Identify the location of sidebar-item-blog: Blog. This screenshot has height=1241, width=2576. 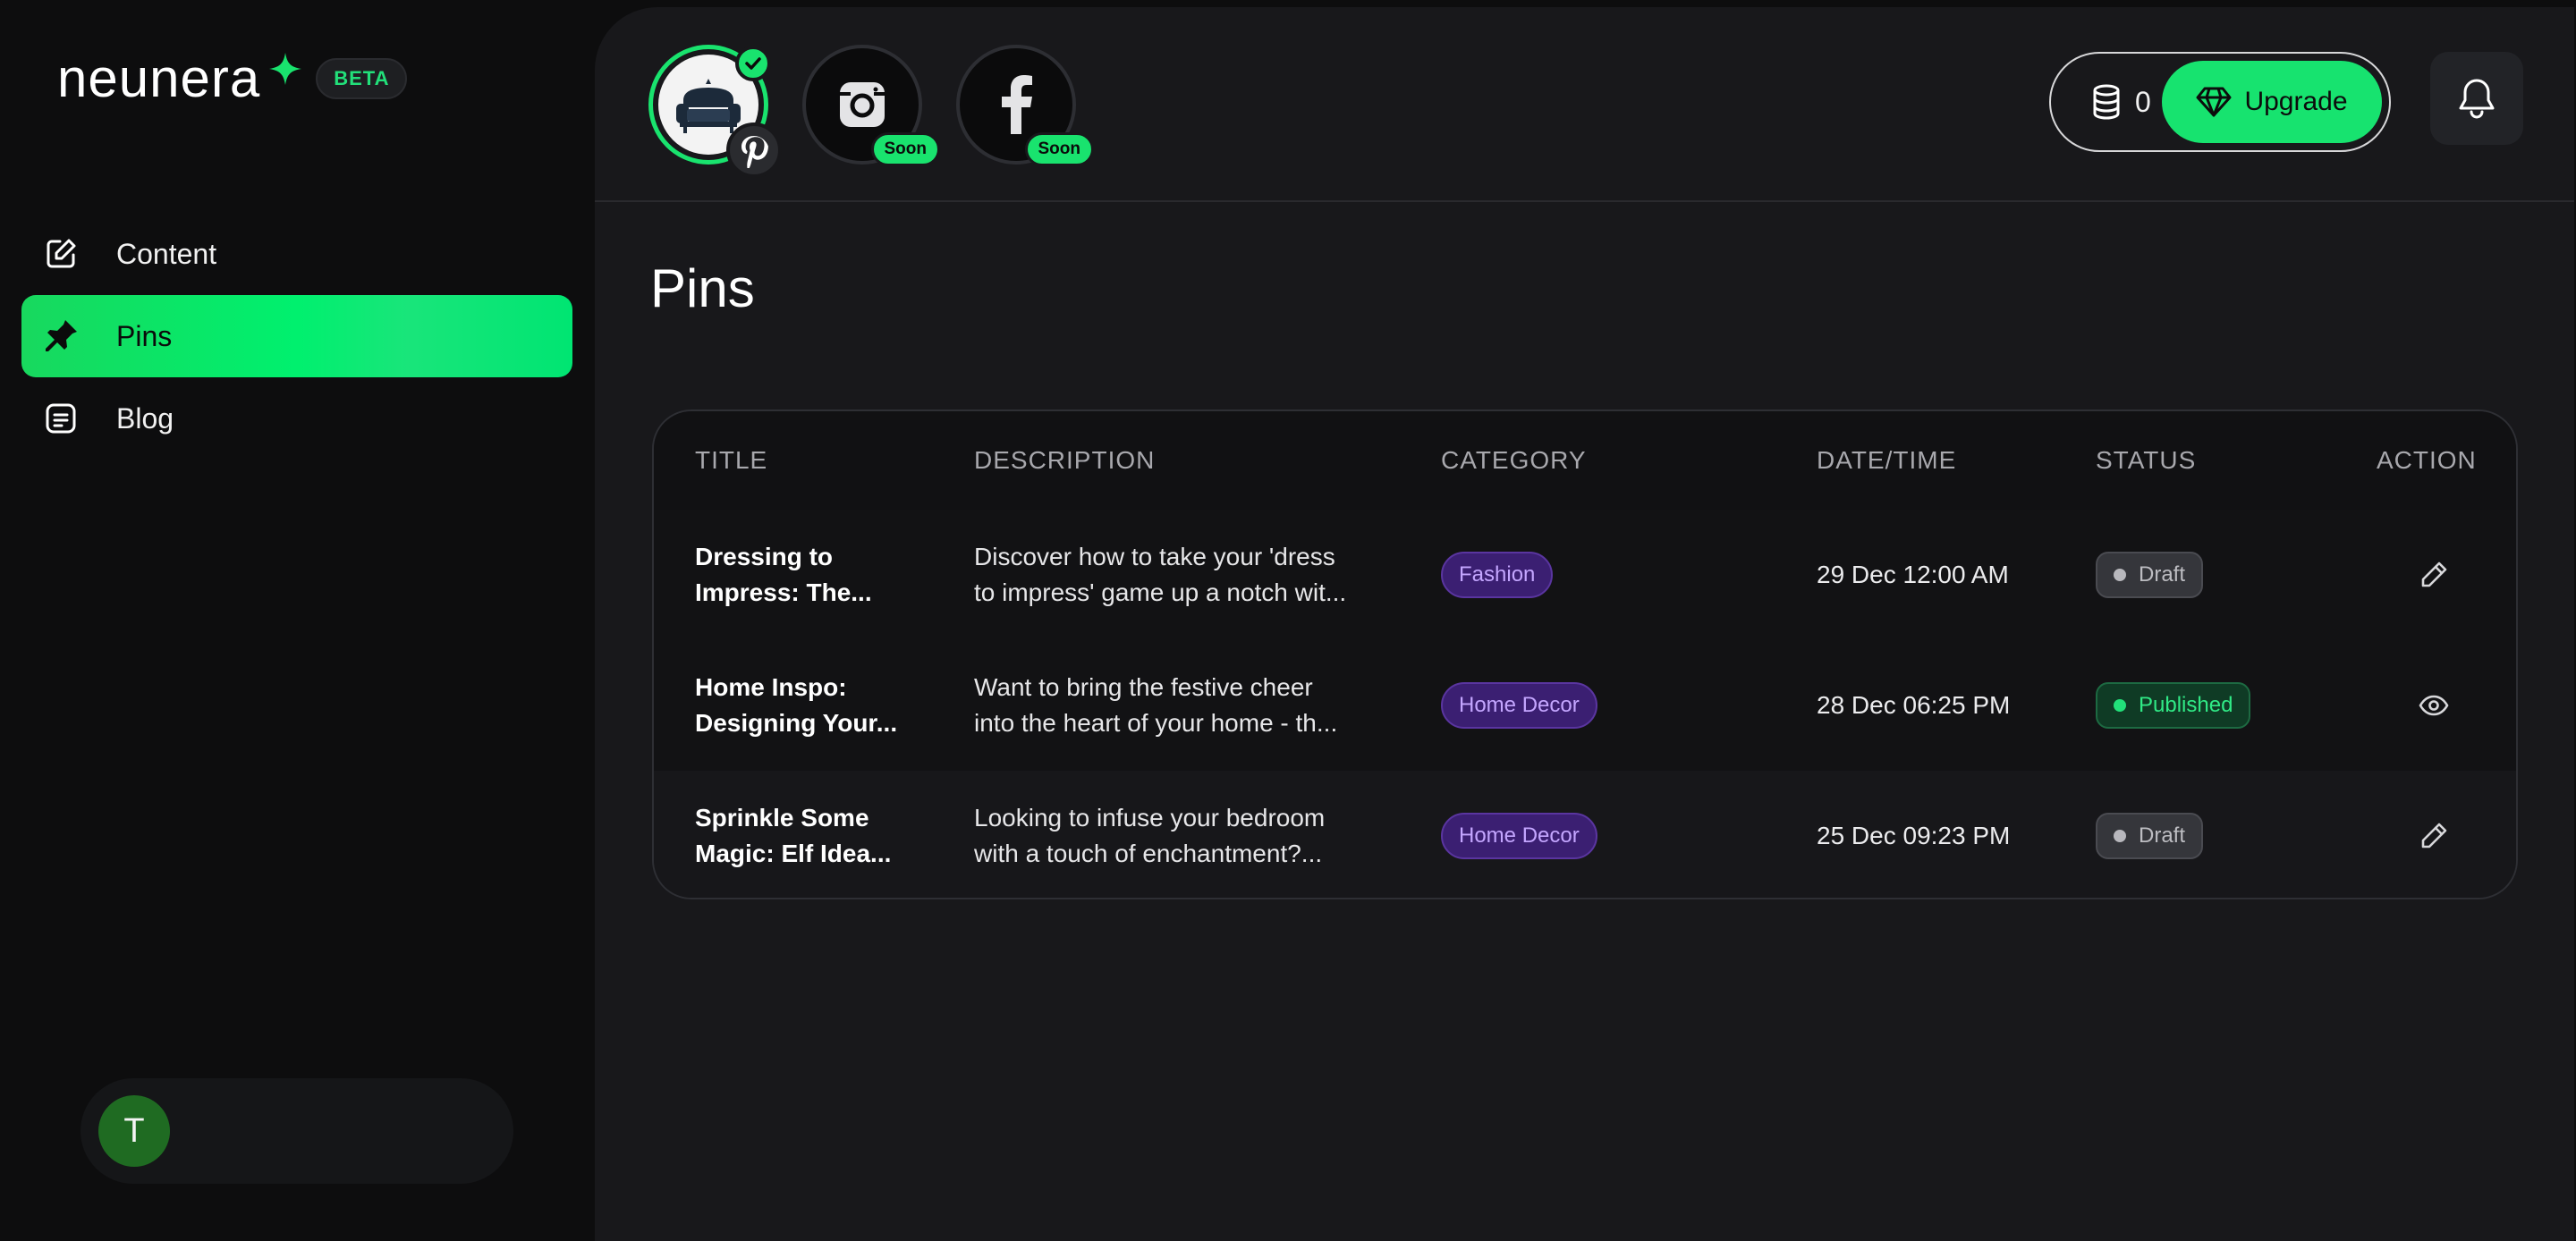
(296, 418).